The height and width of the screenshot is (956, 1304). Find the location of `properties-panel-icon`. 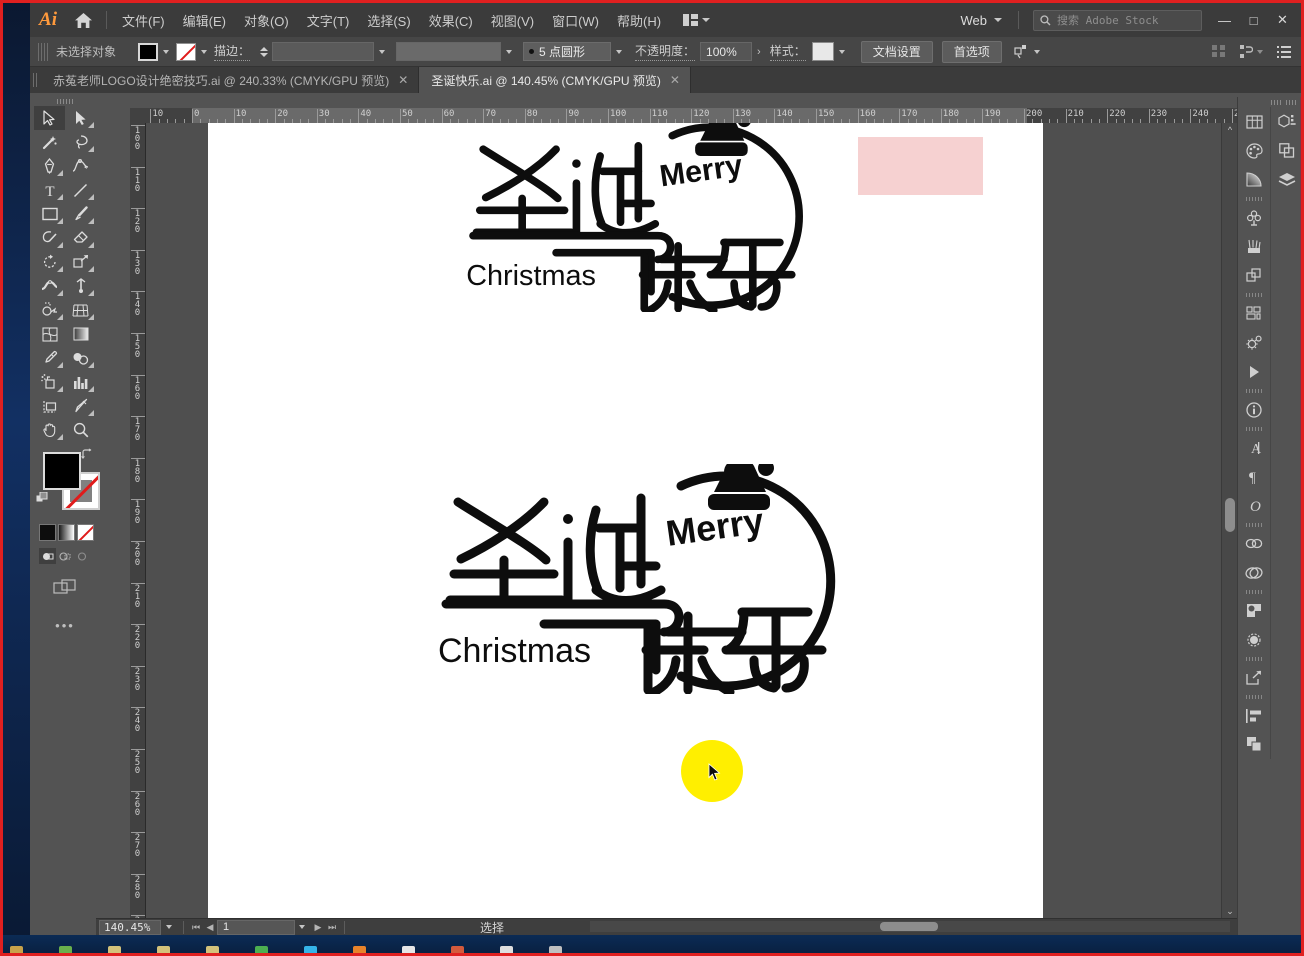

properties-panel-icon is located at coordinates (1286, 121).